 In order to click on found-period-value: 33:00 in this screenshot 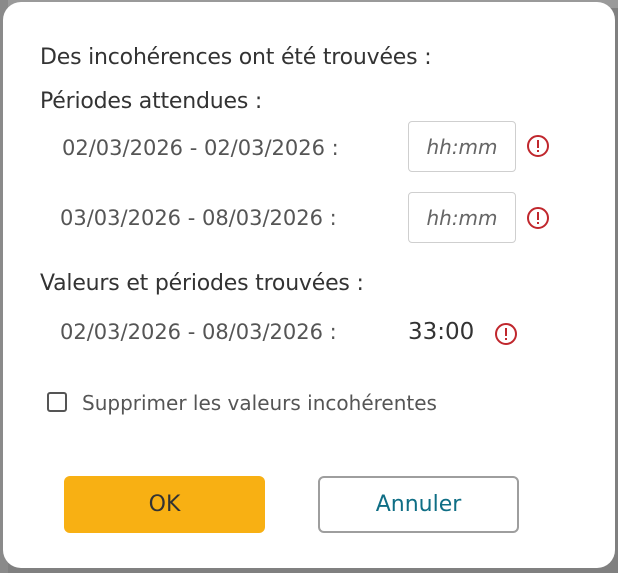, I will do `click(441, 332)`.